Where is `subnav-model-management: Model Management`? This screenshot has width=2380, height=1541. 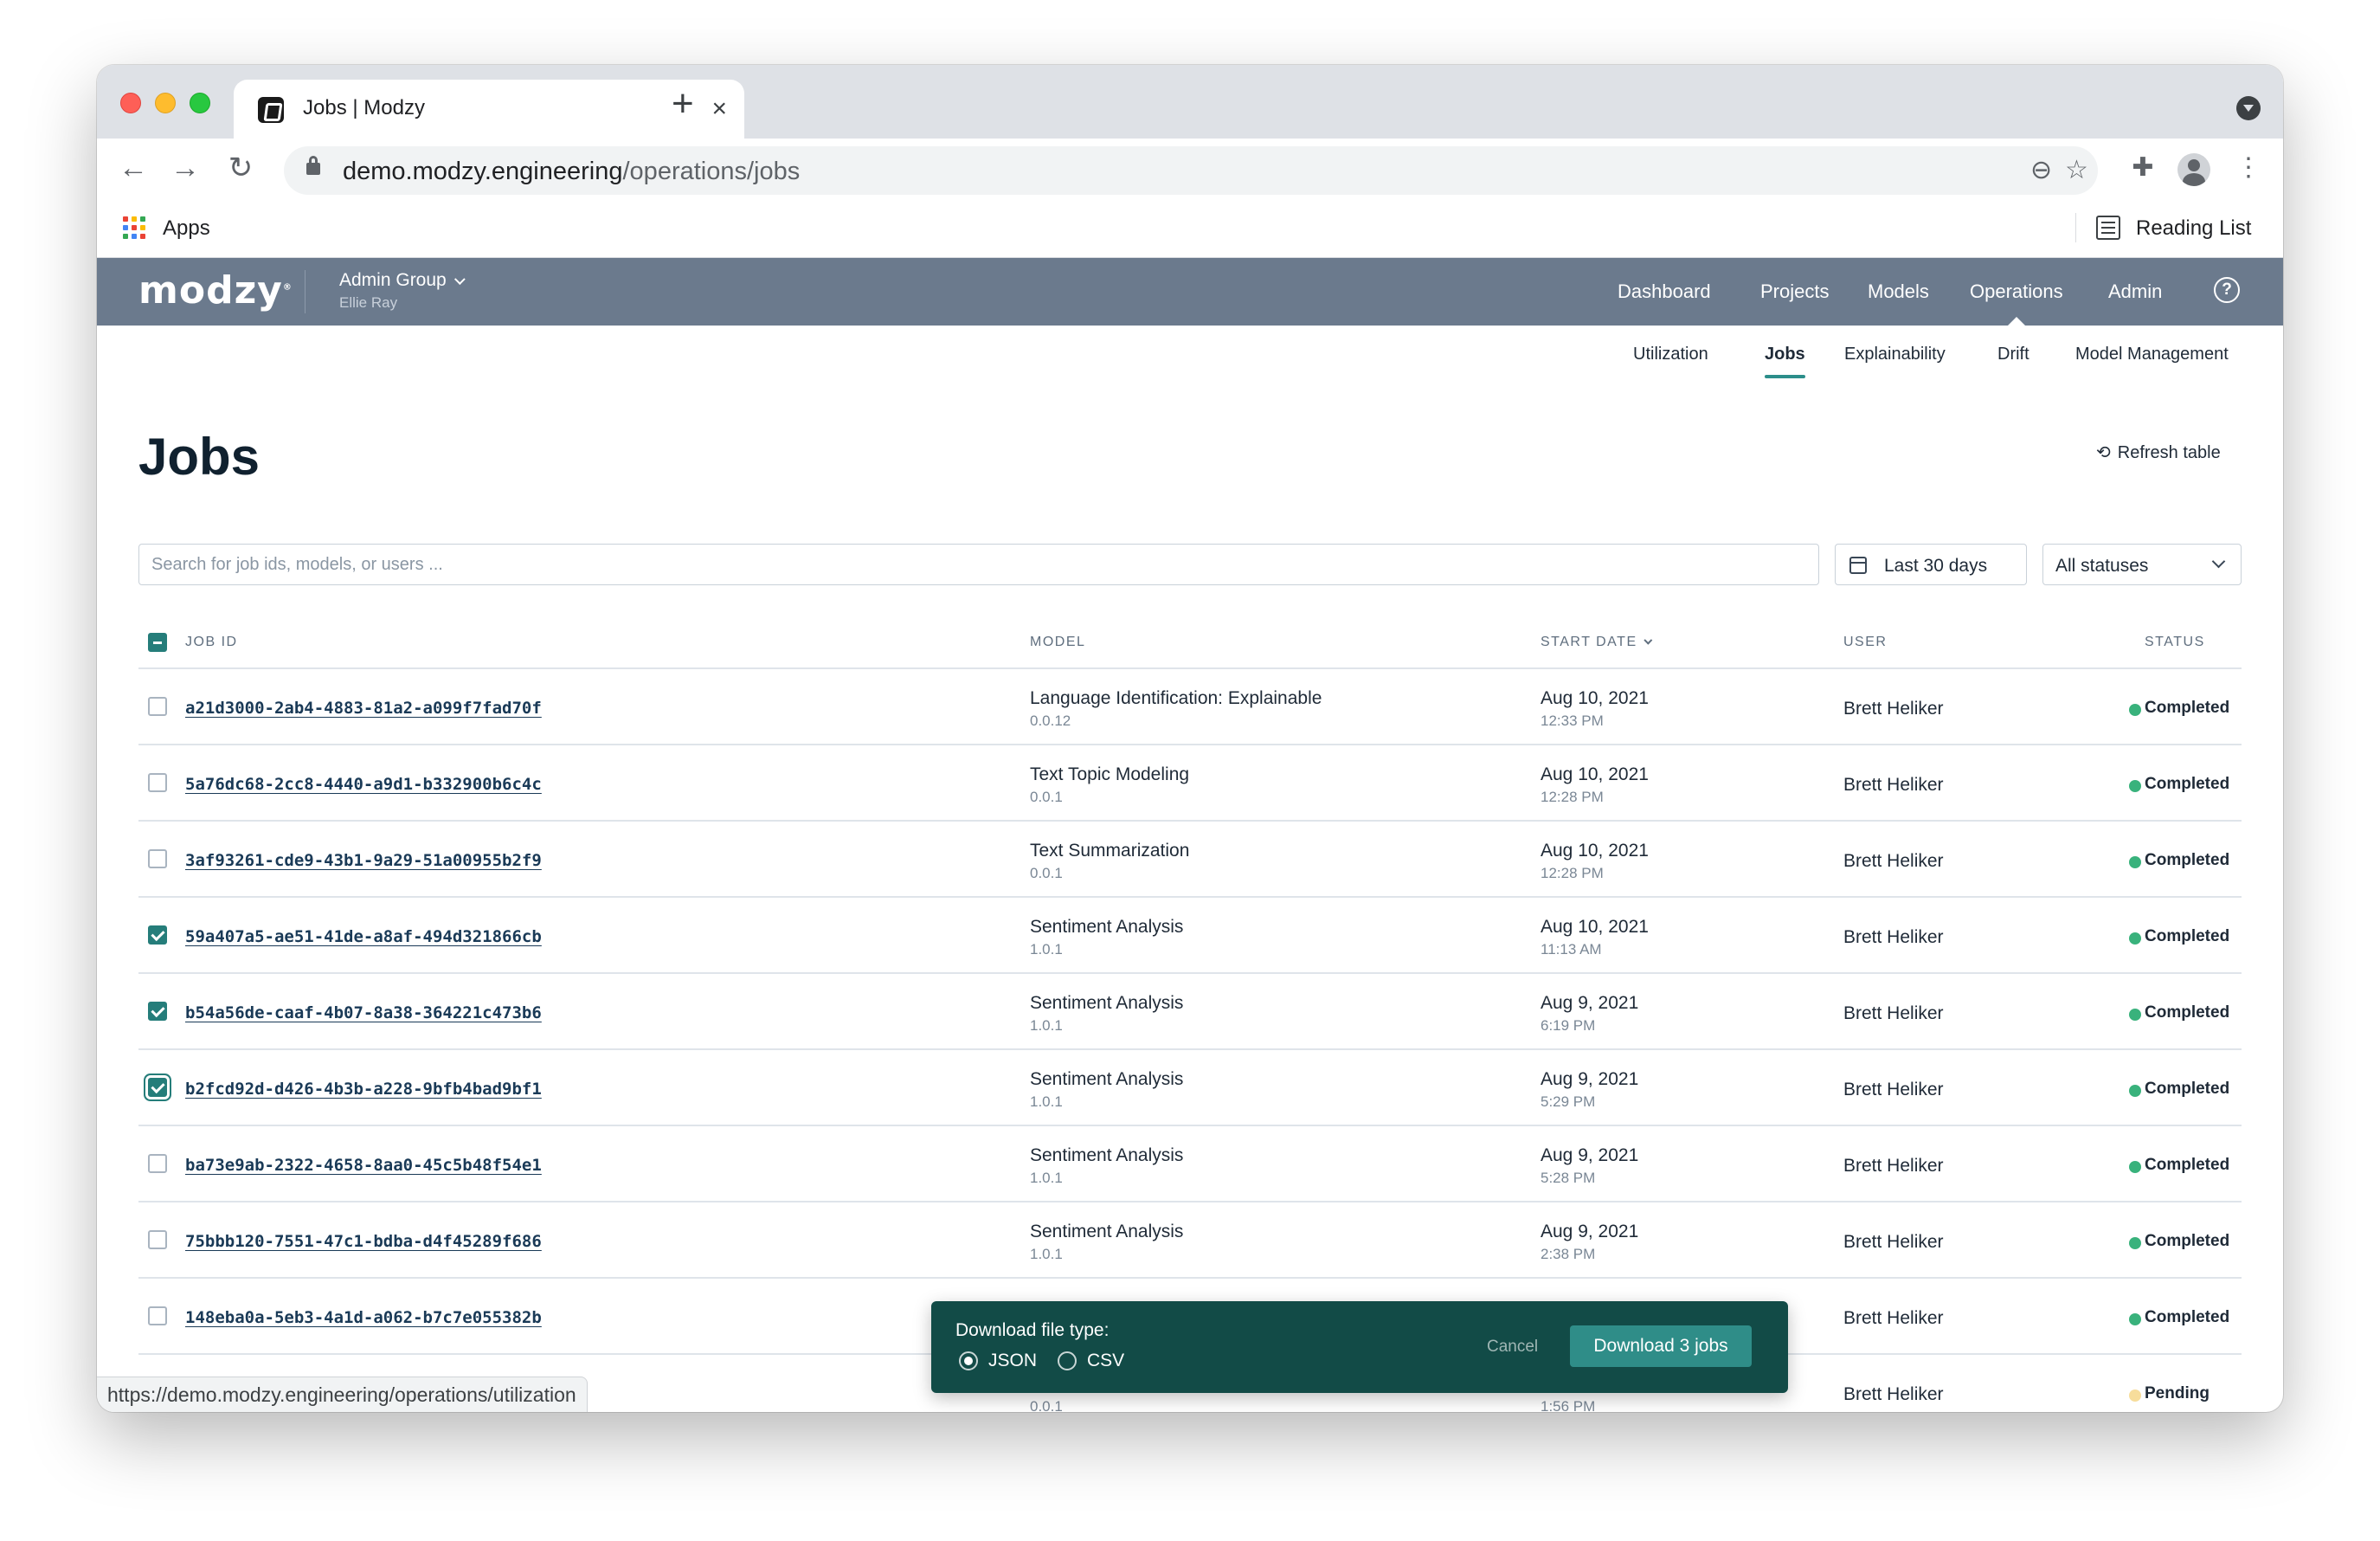
subnav-model-management: Model Management is located at coordinates (2152, 354).